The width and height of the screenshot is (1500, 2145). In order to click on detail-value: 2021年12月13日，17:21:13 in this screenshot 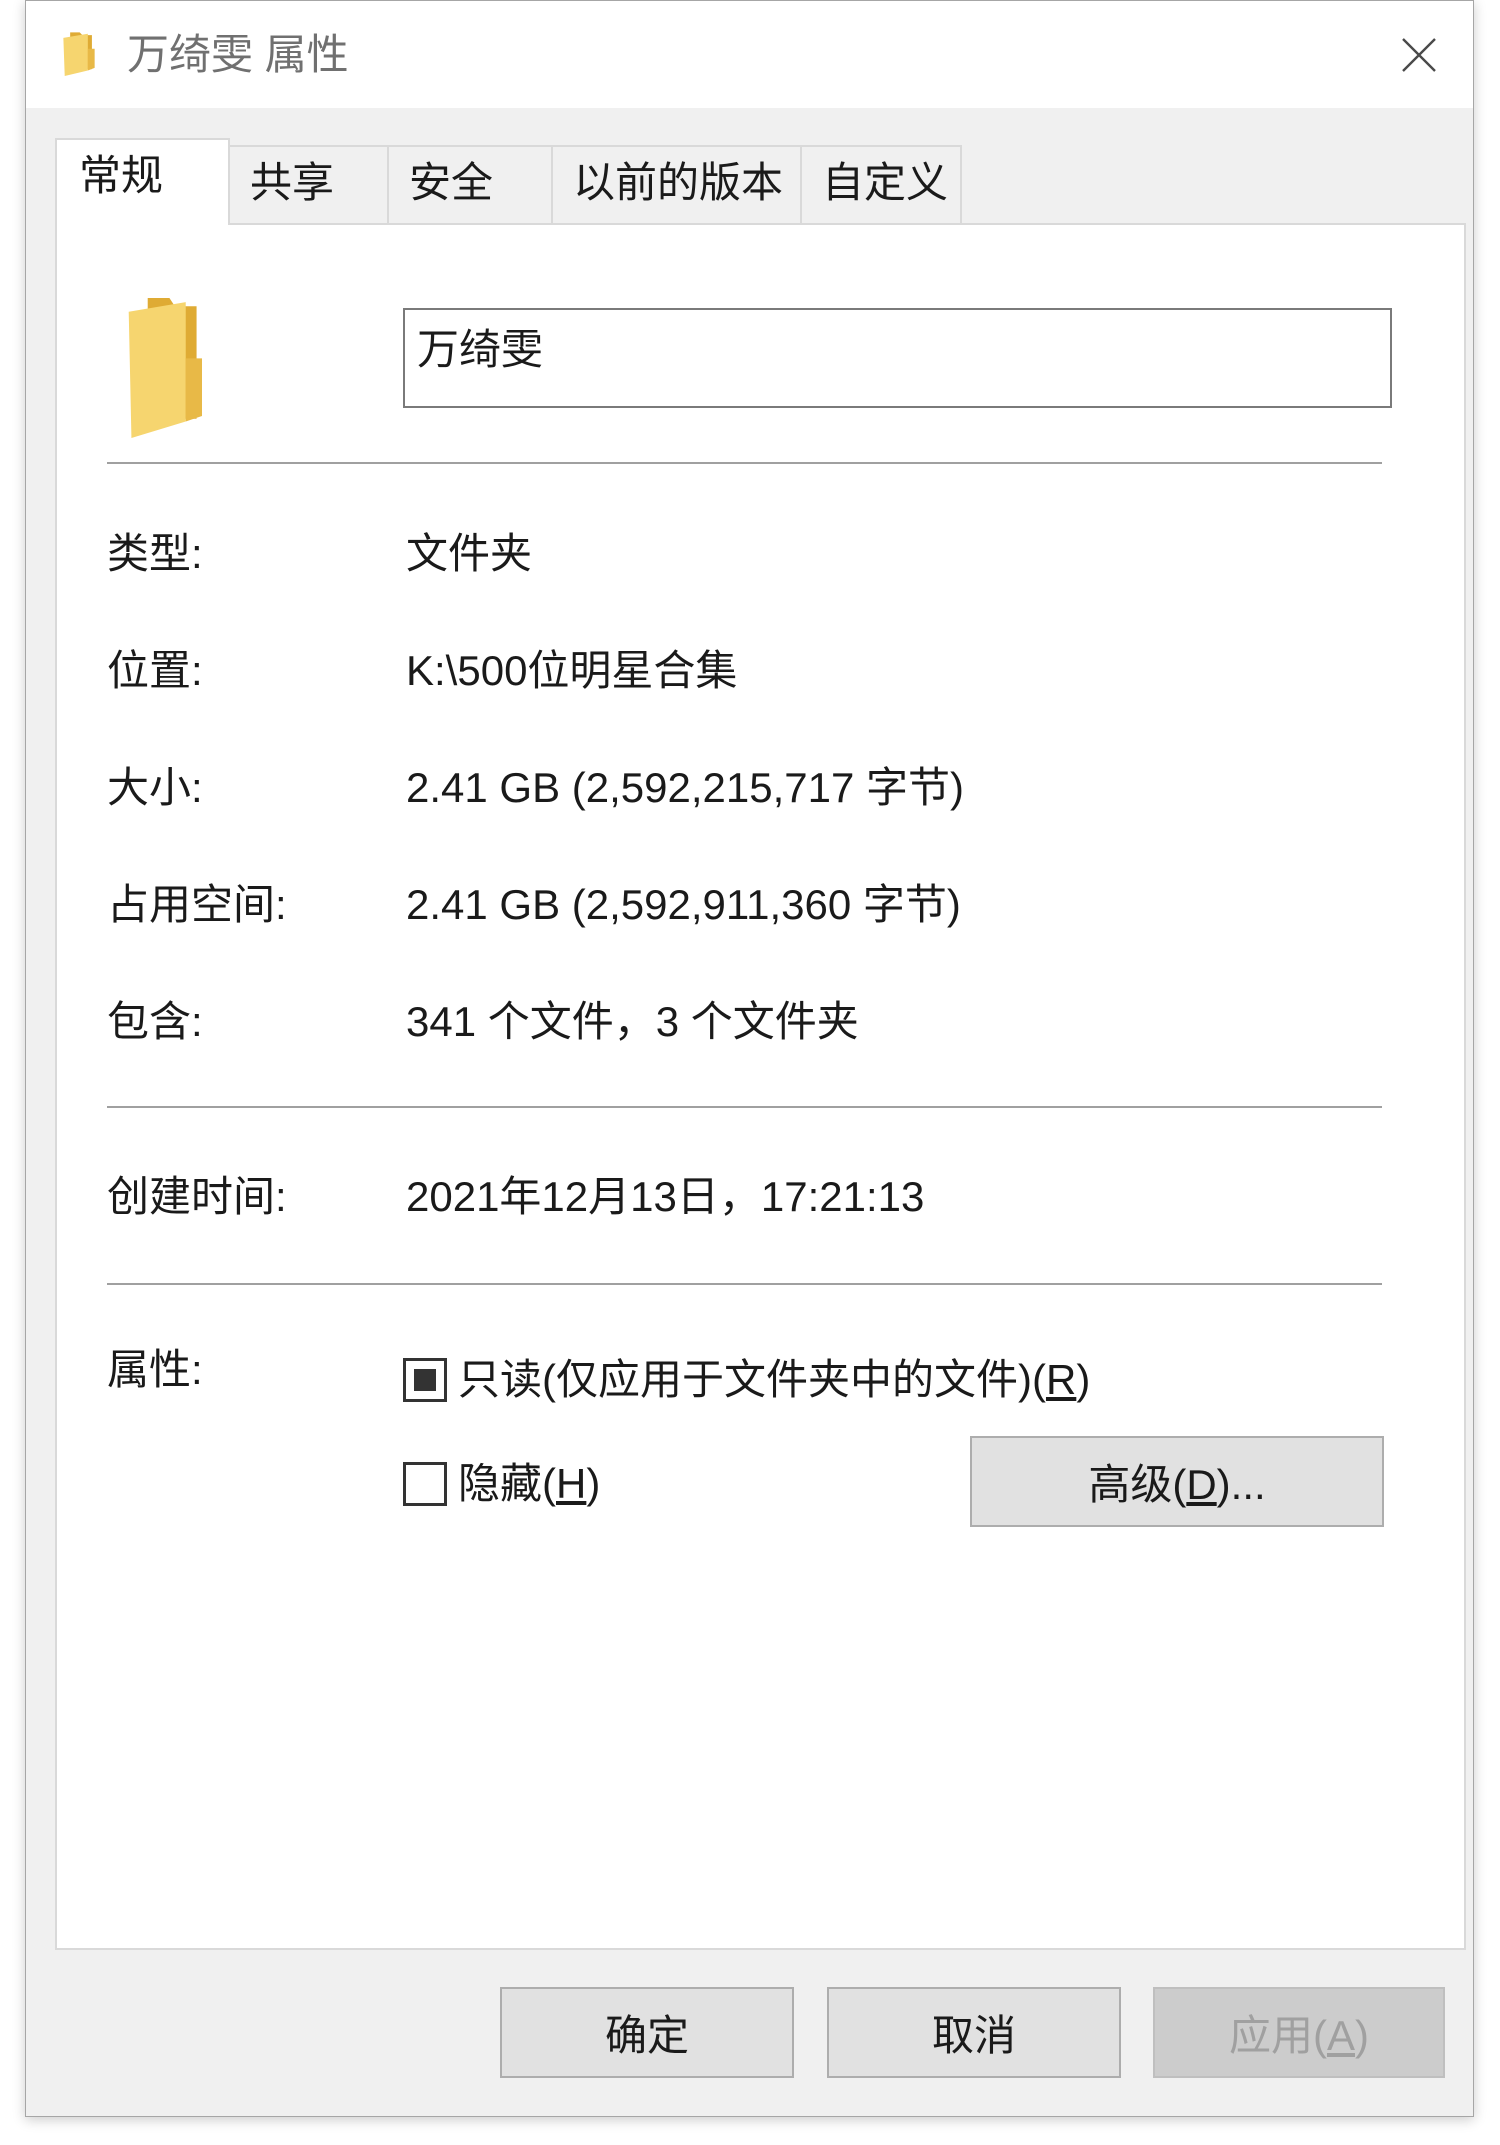, I will do `click(665, 1196)`.